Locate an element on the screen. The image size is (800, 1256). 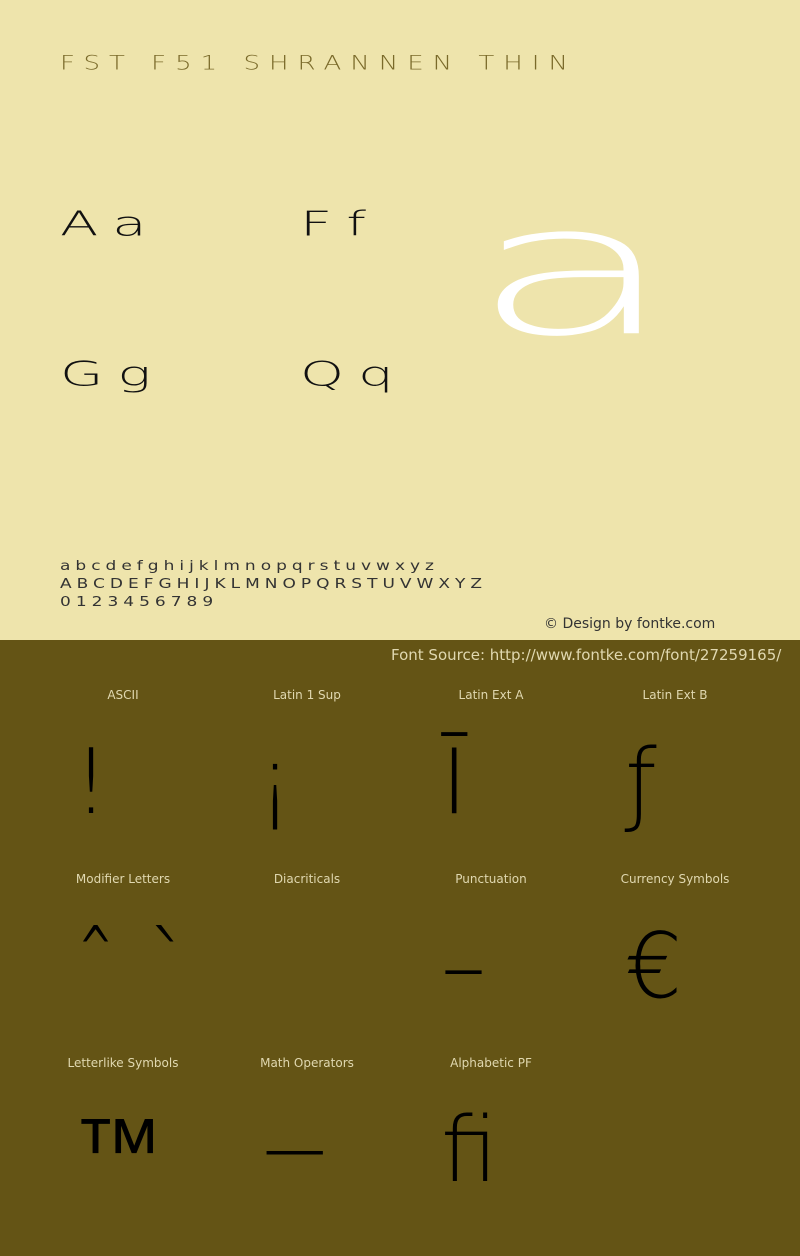
category-label: ASCII is located at coordinates (123, 695).